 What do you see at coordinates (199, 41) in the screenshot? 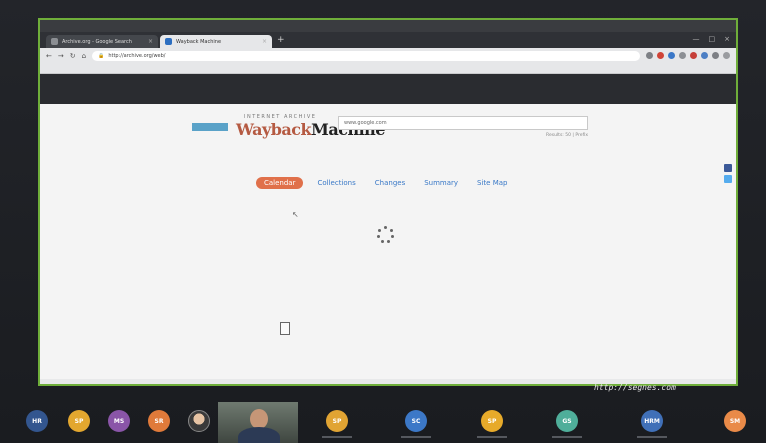
I see `tab-title: Wayback Machine` at bounding box center [199, 41].